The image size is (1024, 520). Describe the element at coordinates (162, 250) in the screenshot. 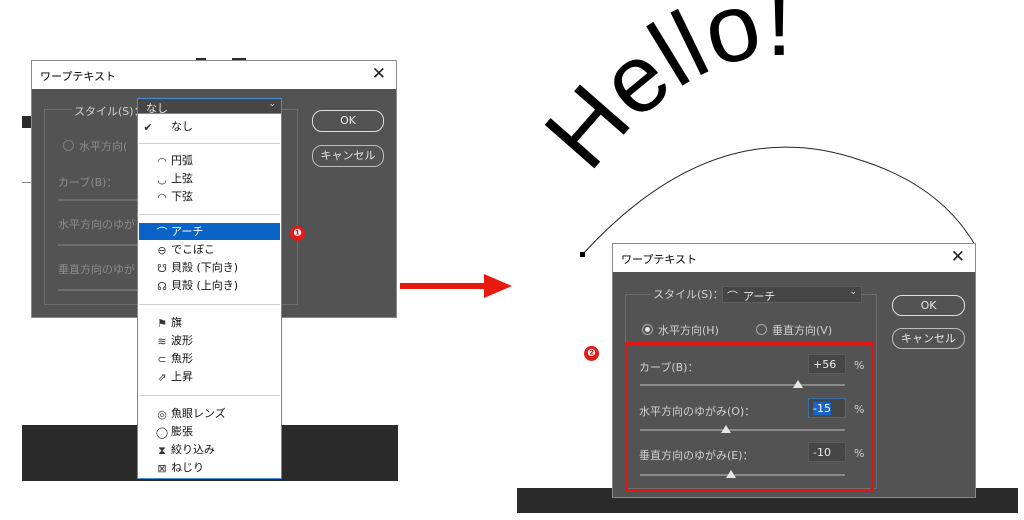

I see `bulge-icon: ⊖` at that location.